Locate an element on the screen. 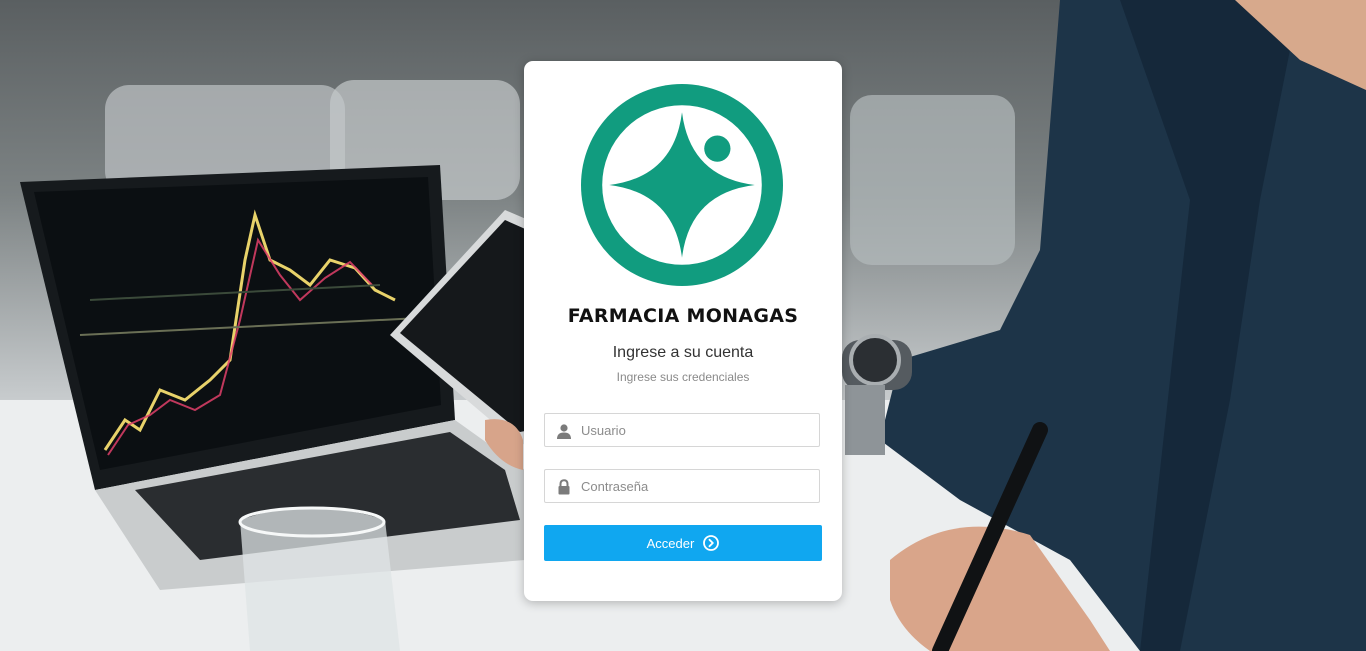 This screenshot has width=1366, height=651. lock-icon is located at coordinates (564, 487).